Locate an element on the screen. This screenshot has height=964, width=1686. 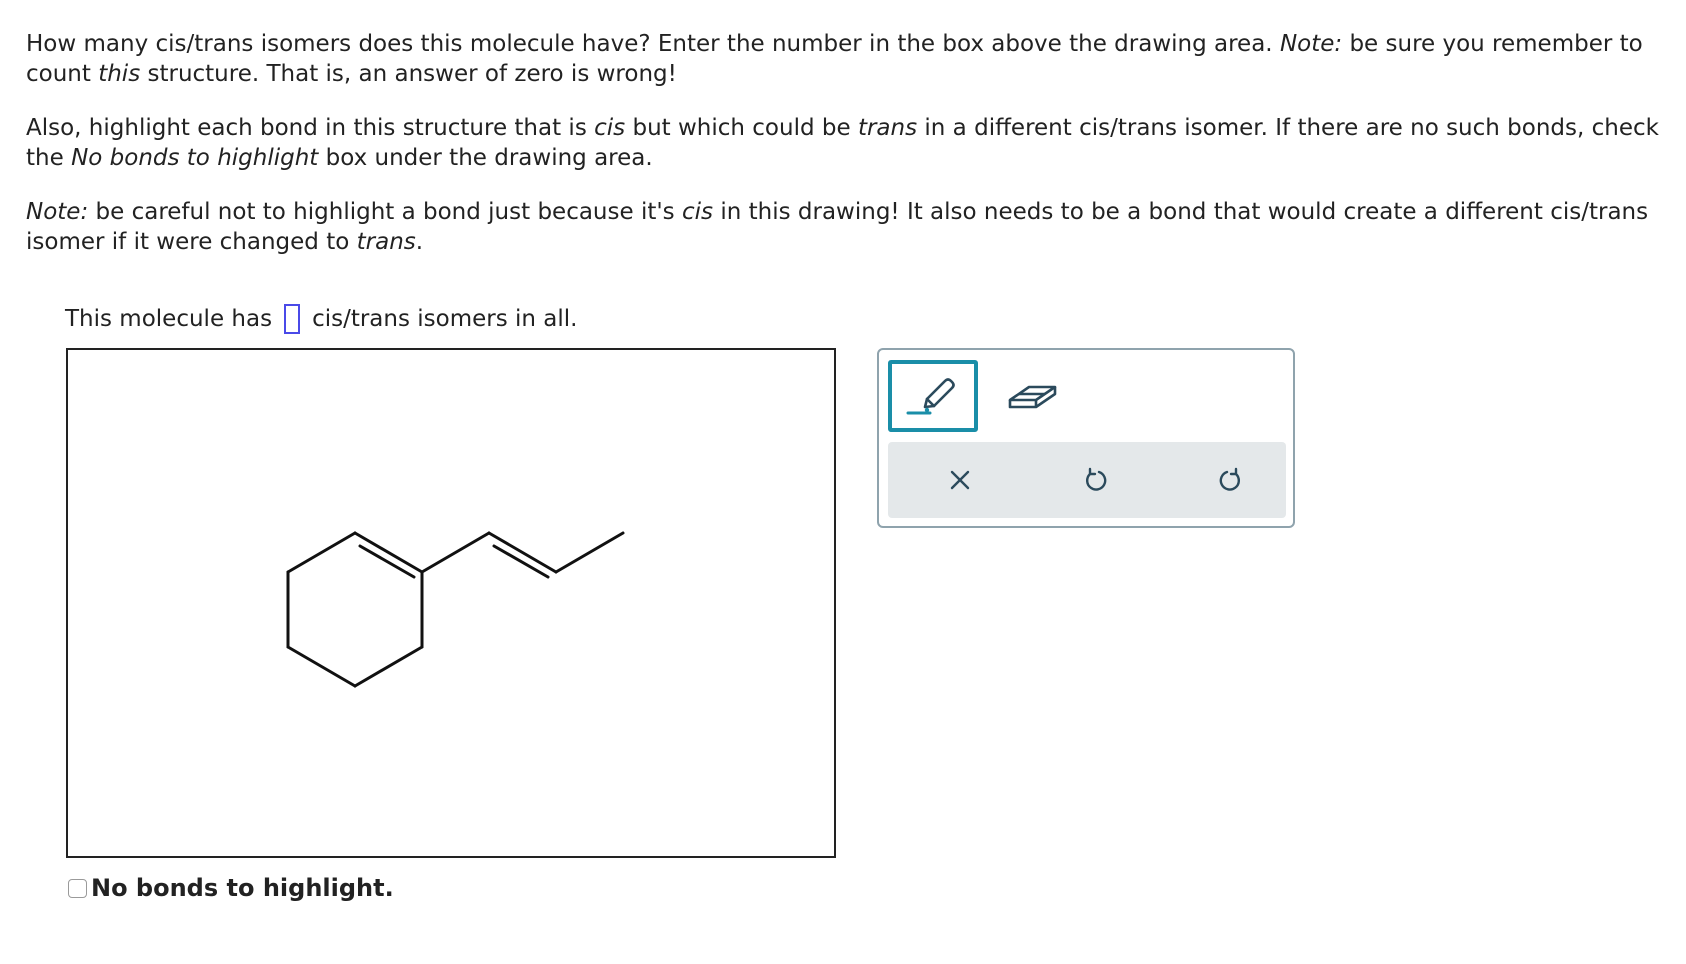
undo-icon is located at coordinates (1096, 479).